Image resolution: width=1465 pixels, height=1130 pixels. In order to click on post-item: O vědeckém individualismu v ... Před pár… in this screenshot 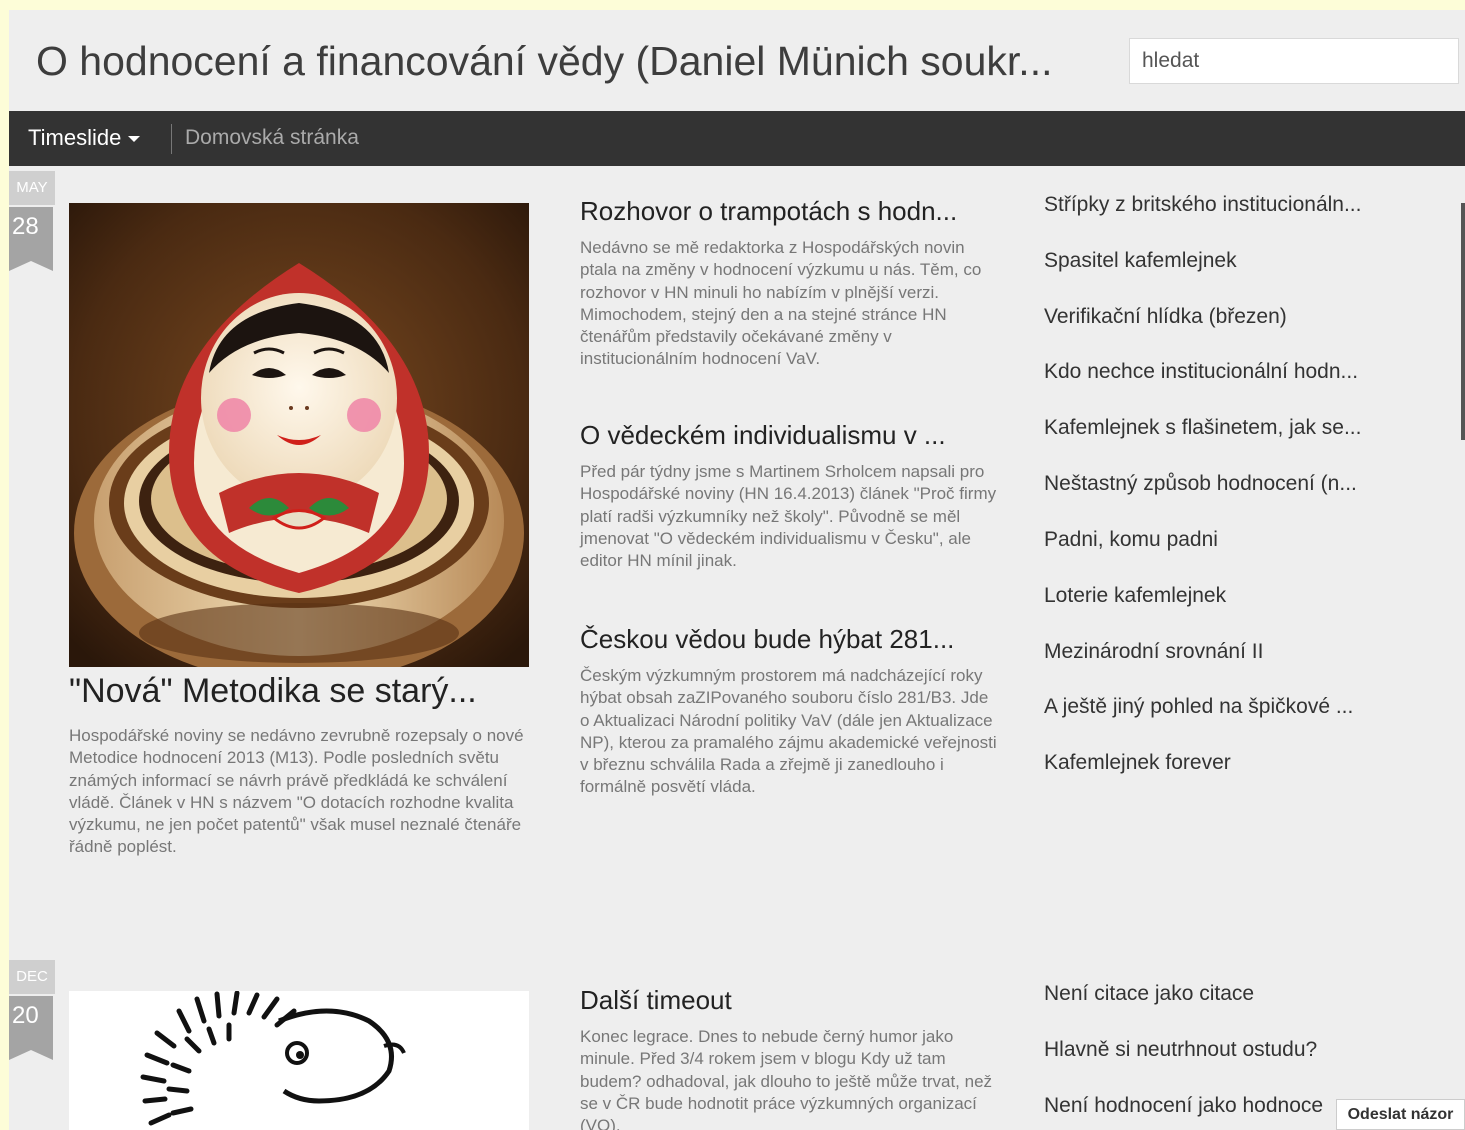, I will do `click(790, 496)`.